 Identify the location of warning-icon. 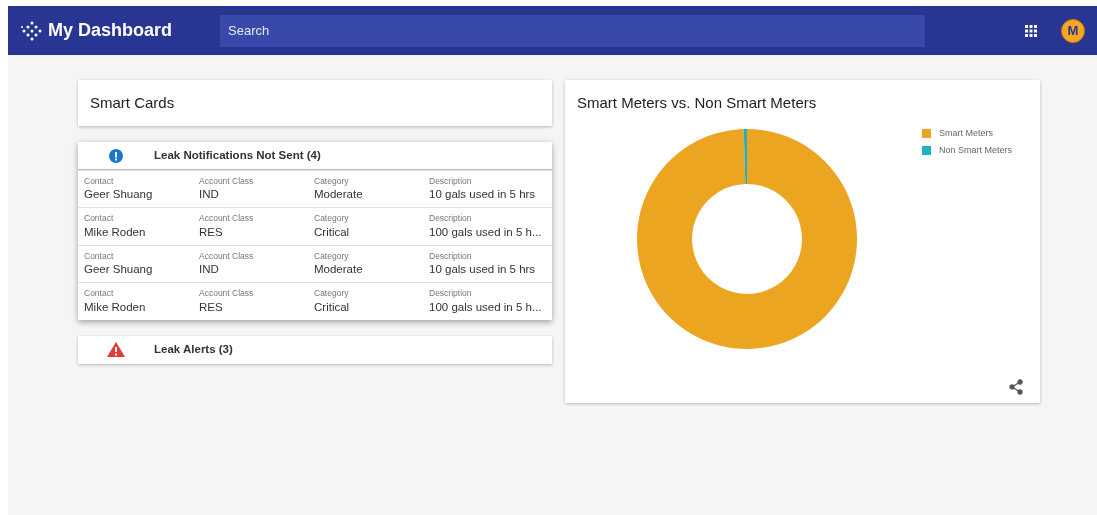
(116, 350).